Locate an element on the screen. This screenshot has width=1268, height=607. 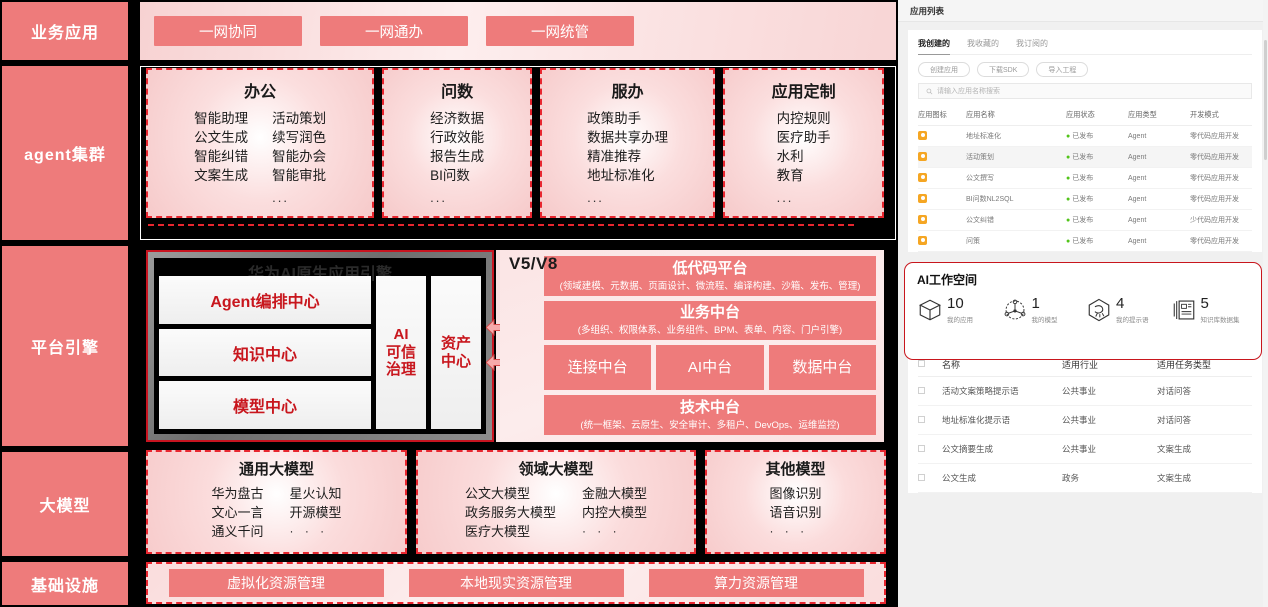
dev-mode-cell: 零代码应用开发 is located at coordinates (1221, 241).